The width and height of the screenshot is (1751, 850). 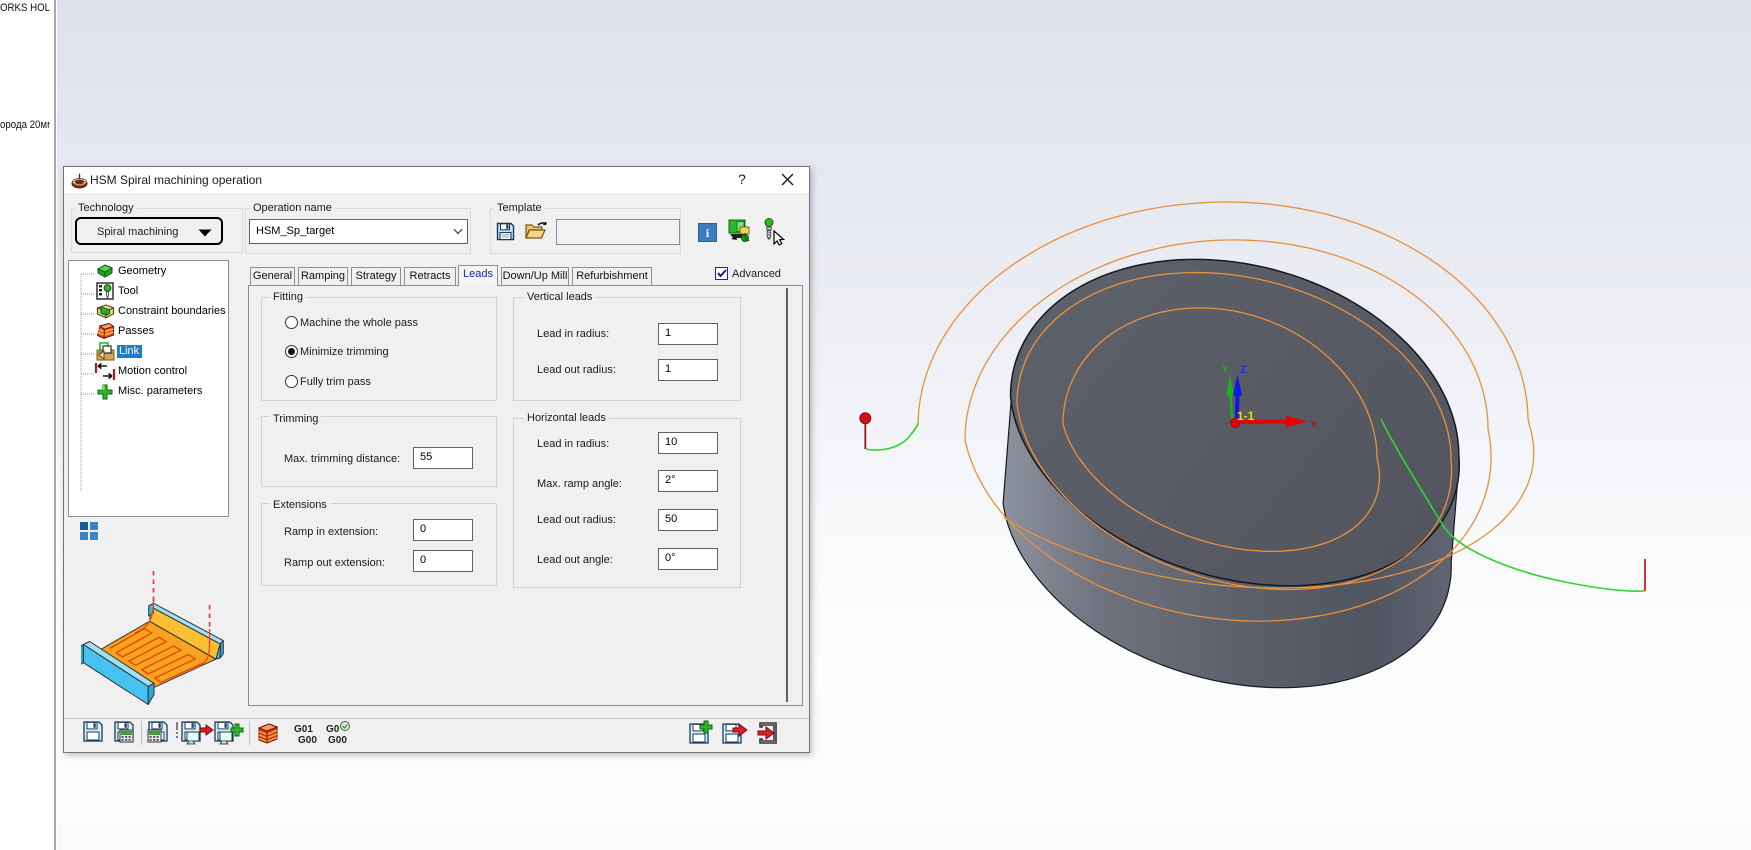 What do you see at coordinates (303, 729) in the screenshot?
I see `svg-text: G01` at bounding box center [303, 729].